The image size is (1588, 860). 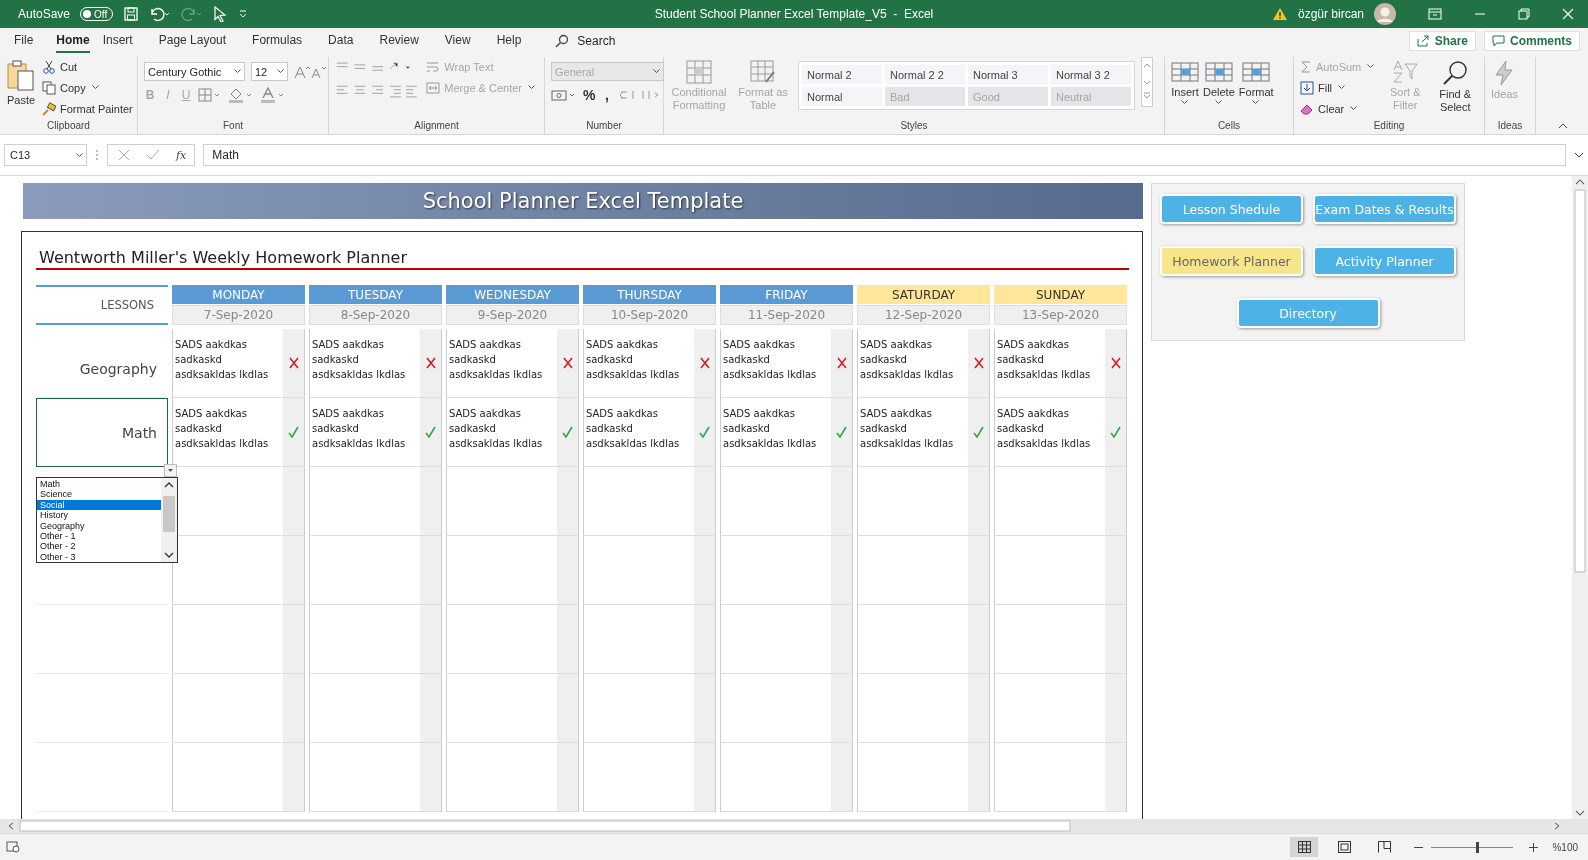 I want to click on ribbon-tab: Data, so click(x=347, y=41).